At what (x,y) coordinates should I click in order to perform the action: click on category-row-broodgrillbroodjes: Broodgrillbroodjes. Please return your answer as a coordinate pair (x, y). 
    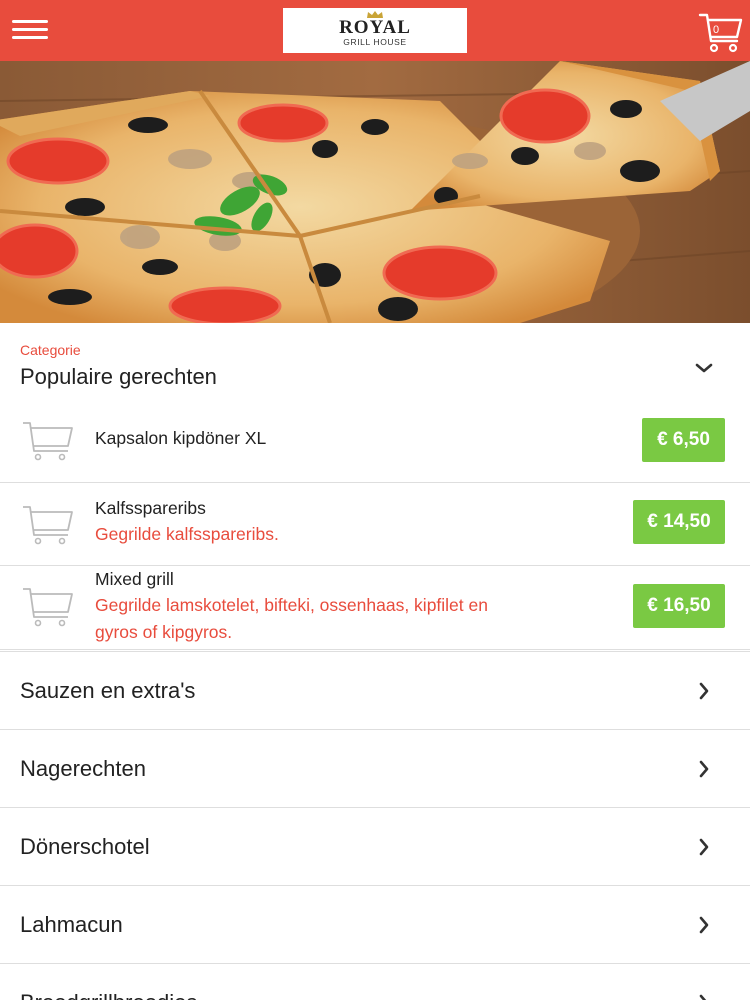
    Looking at the image, I should click on (375, 981).